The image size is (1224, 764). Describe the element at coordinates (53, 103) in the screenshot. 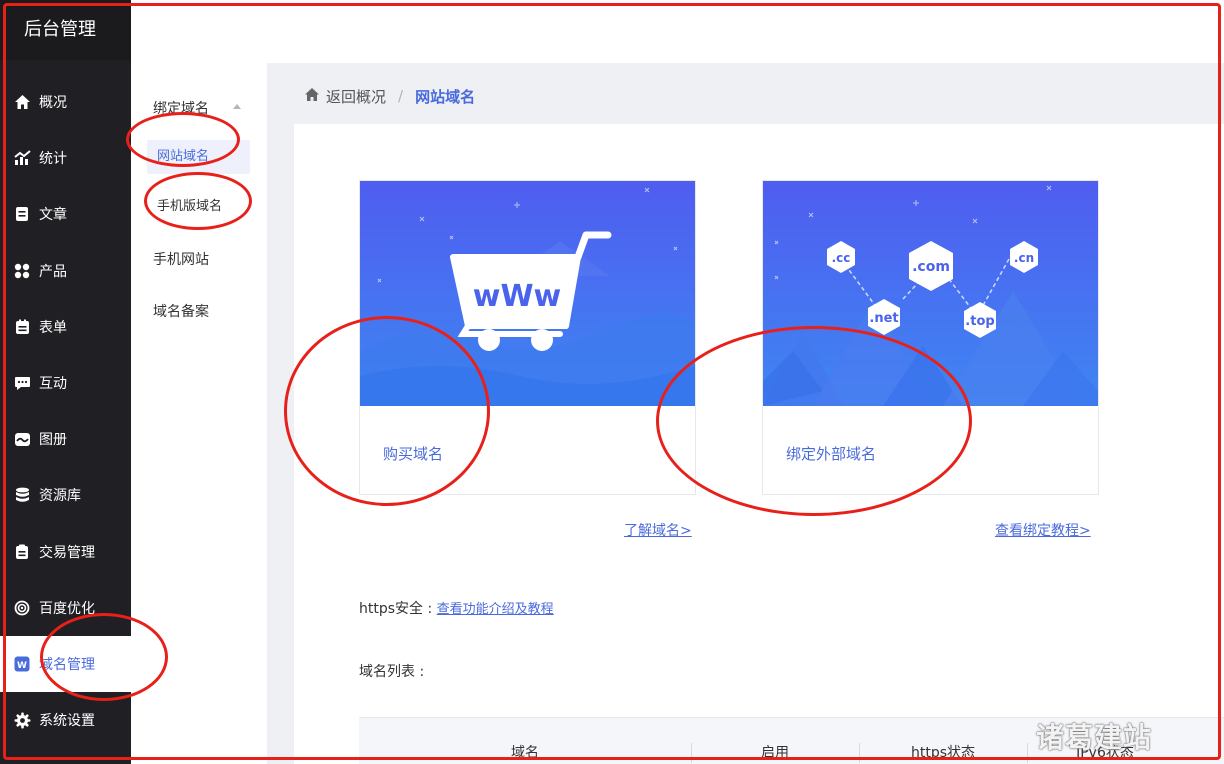

I see `nav-label: 概况` at that location.